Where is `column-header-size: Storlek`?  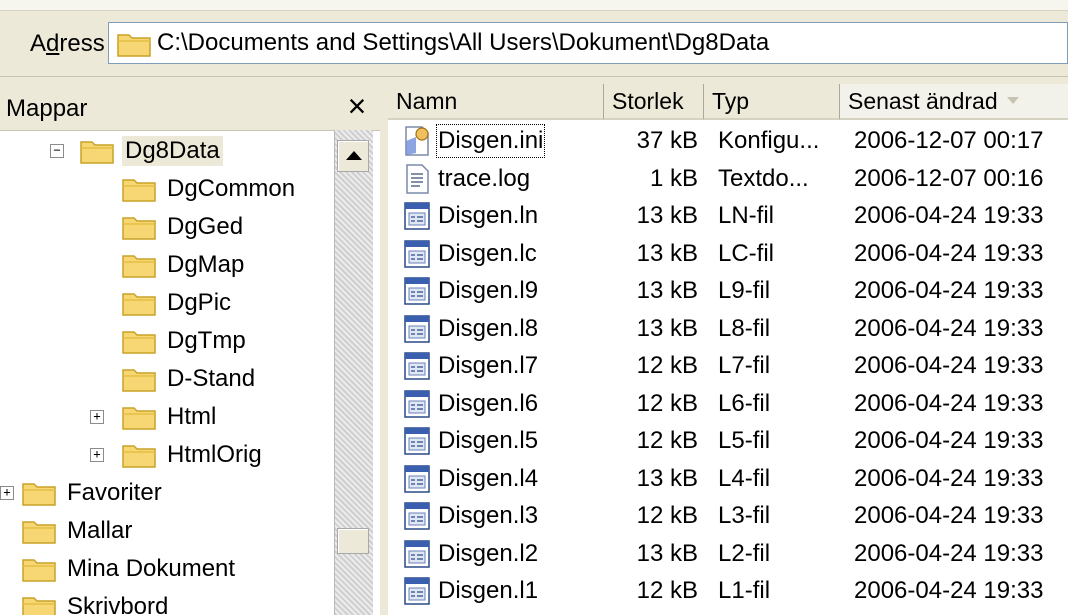 column-header-size: Storlek is located at coordinates (654, 102).